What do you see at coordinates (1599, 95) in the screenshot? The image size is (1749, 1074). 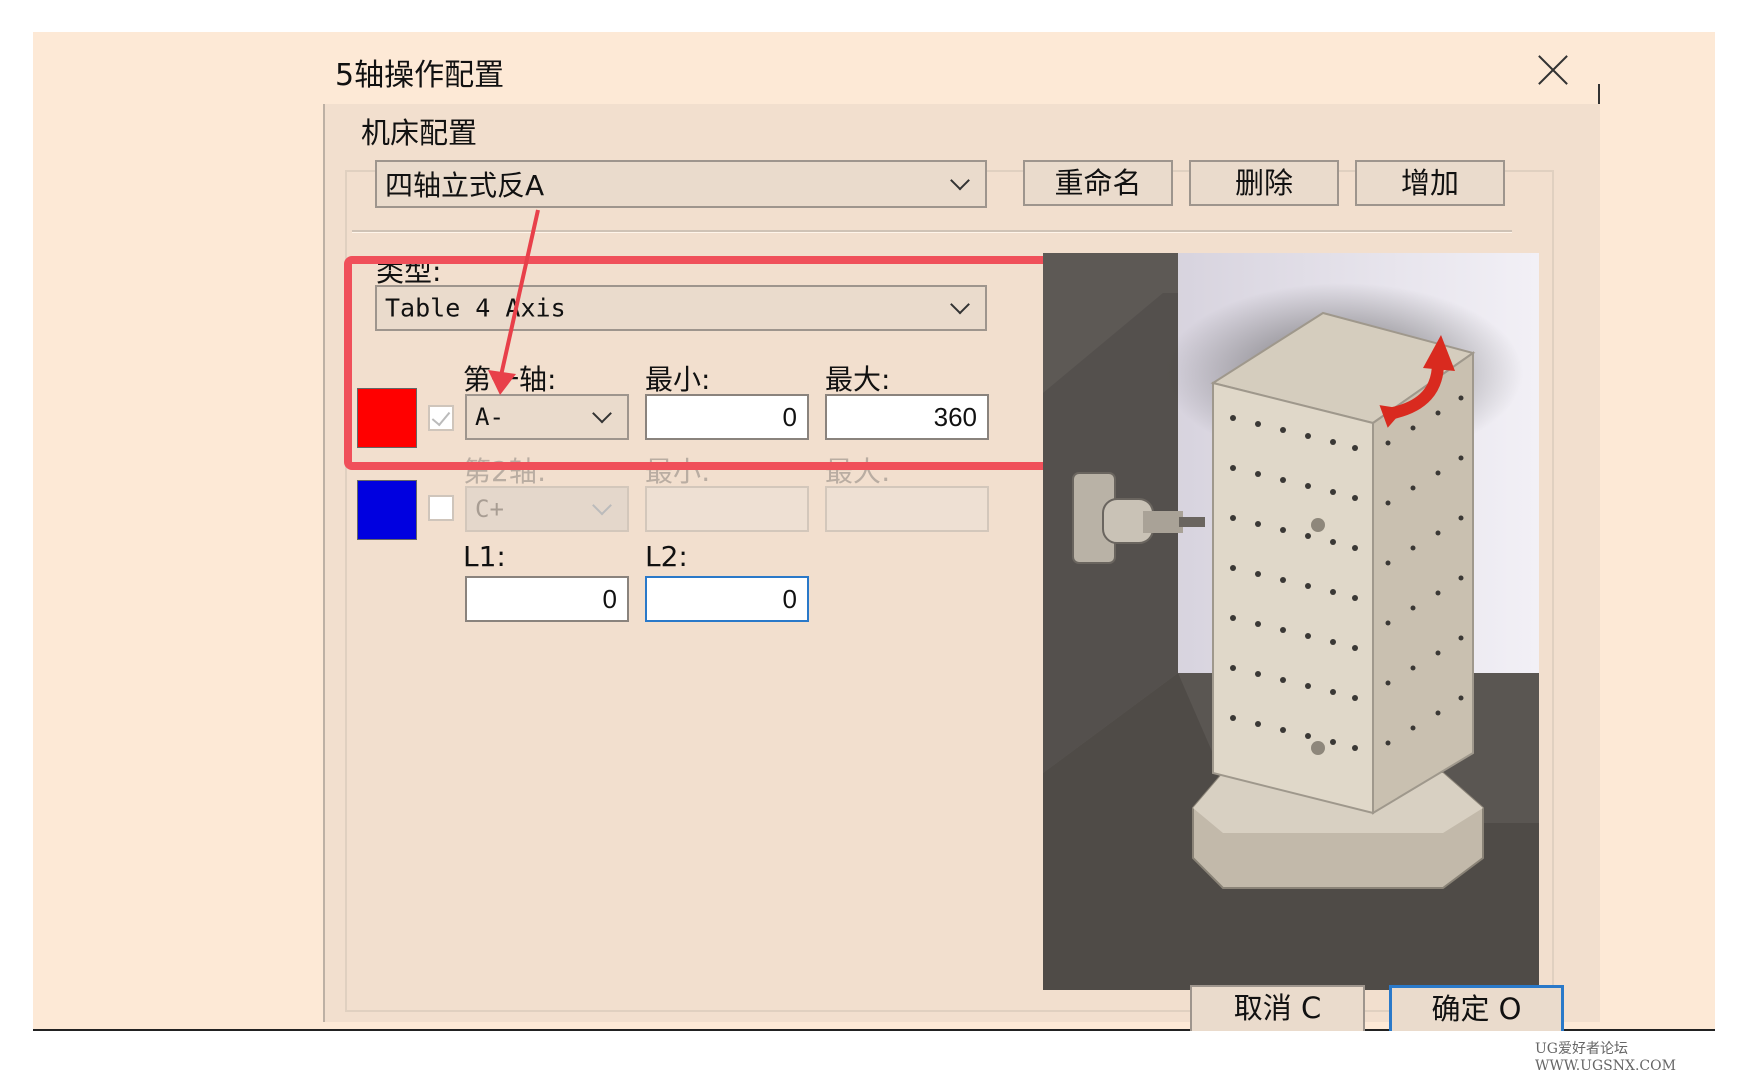 I see `window-edge` at bounding box center [1599, 95].